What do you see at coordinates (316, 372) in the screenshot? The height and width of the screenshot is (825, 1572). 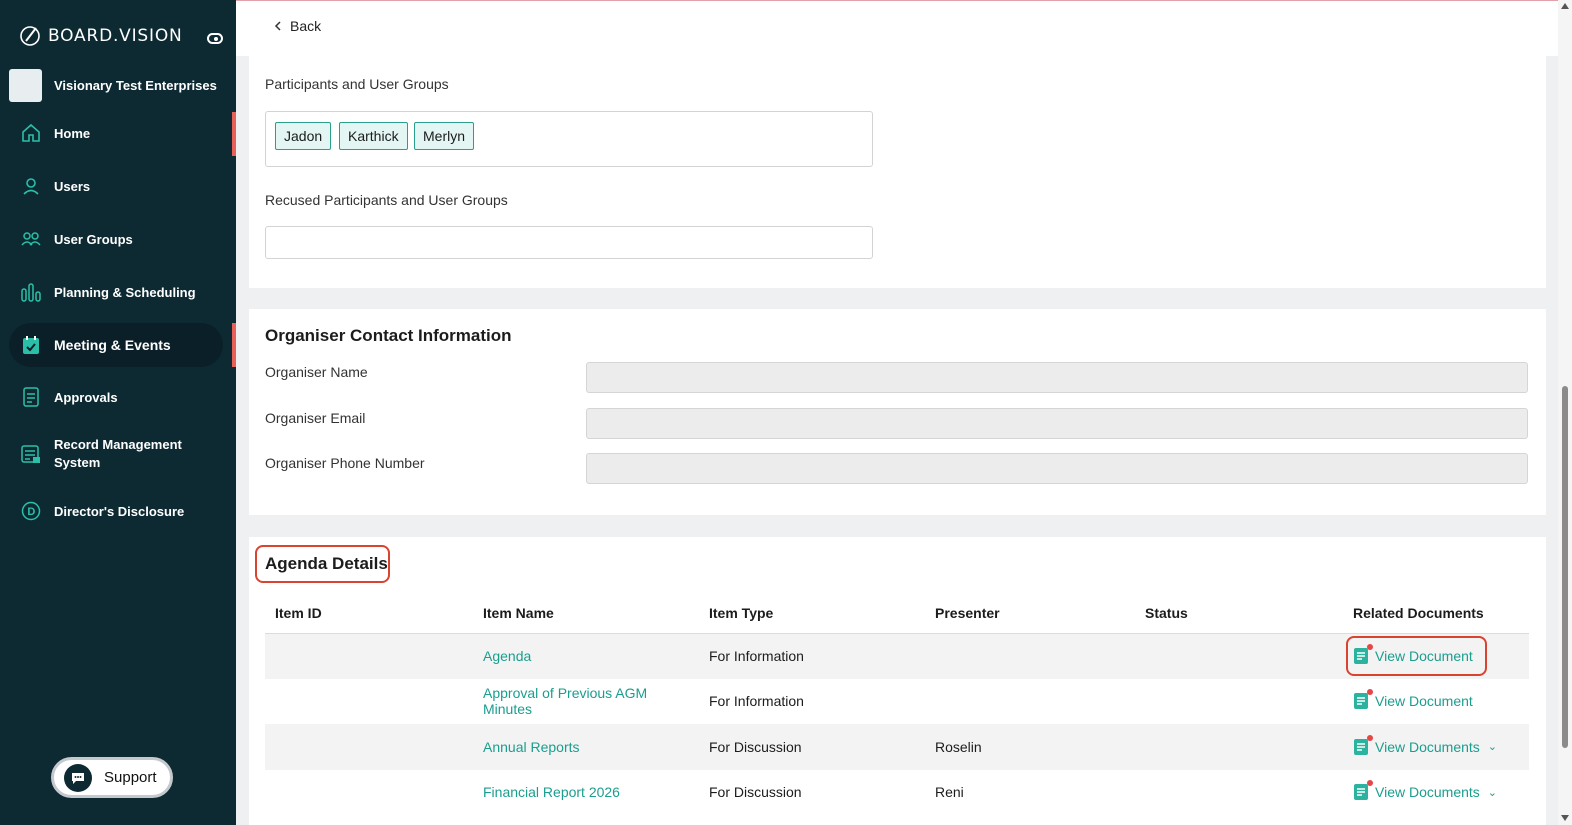 I see `organiser-name-label: Organiser Name` at bounding box center [316, 372].